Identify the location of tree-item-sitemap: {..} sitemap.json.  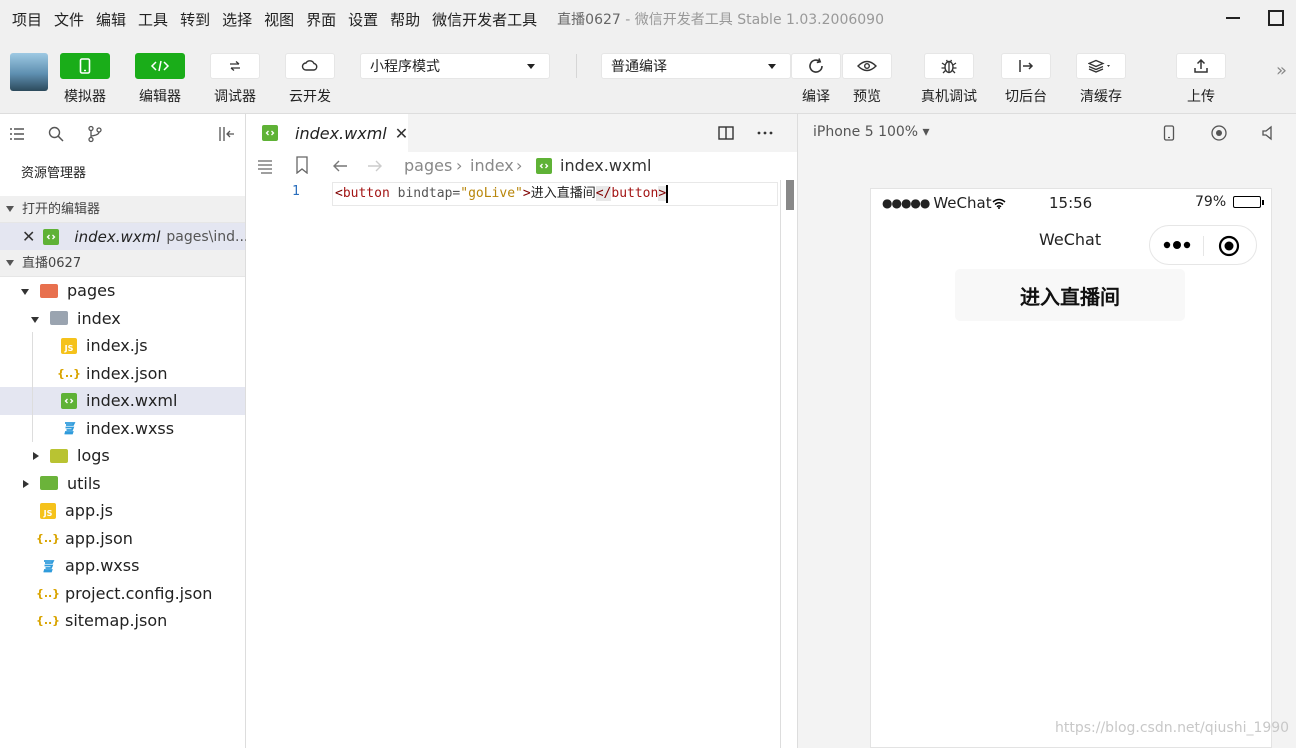
(122, 621).